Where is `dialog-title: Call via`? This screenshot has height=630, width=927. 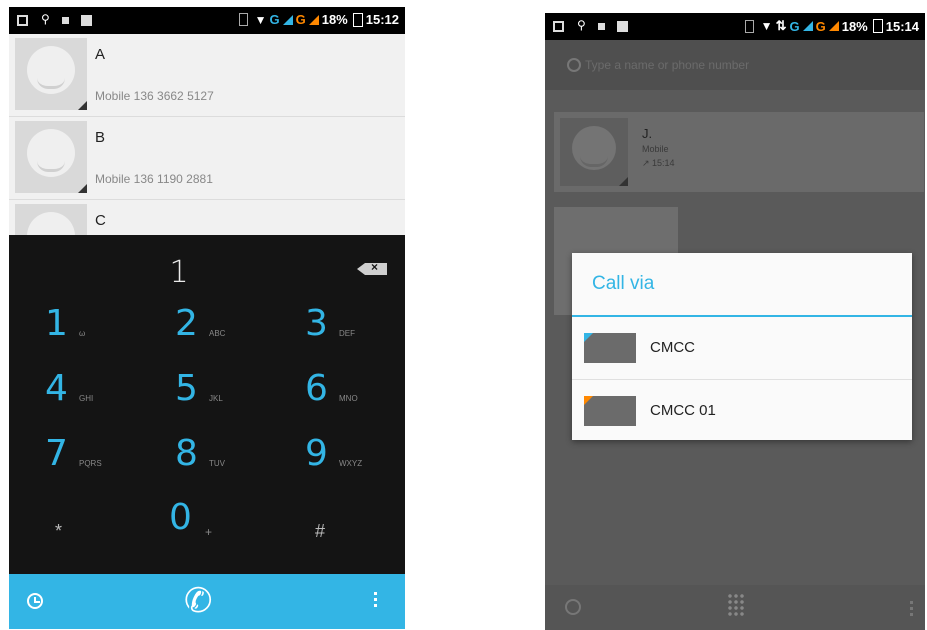 dialog-title: Call via is located at coordinates (623, 283).